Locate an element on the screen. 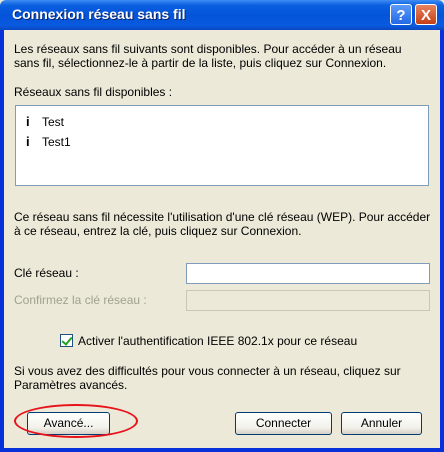 The height and width of the screenshot is (452, 444). confirm-key-label: Confirmez la clé réseau : is located at coordinates (80, 300).